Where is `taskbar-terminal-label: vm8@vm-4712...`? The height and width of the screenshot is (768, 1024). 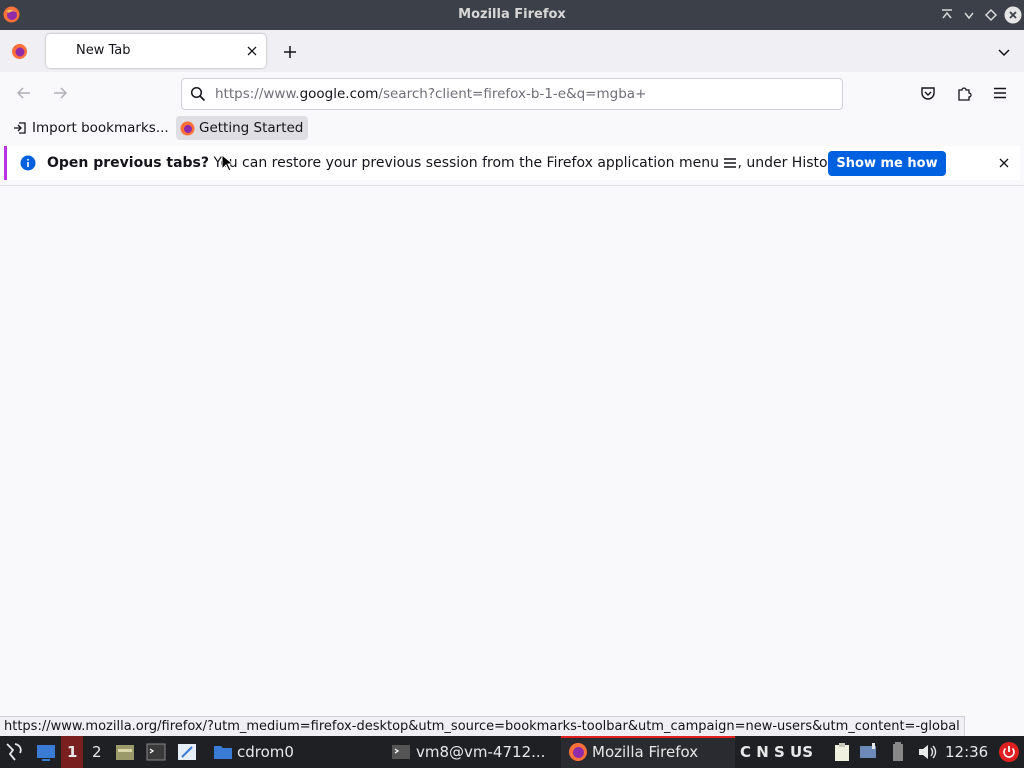 taskbar-terminal-label: vm8@vm-4712... is located at coordinates (480, 752).